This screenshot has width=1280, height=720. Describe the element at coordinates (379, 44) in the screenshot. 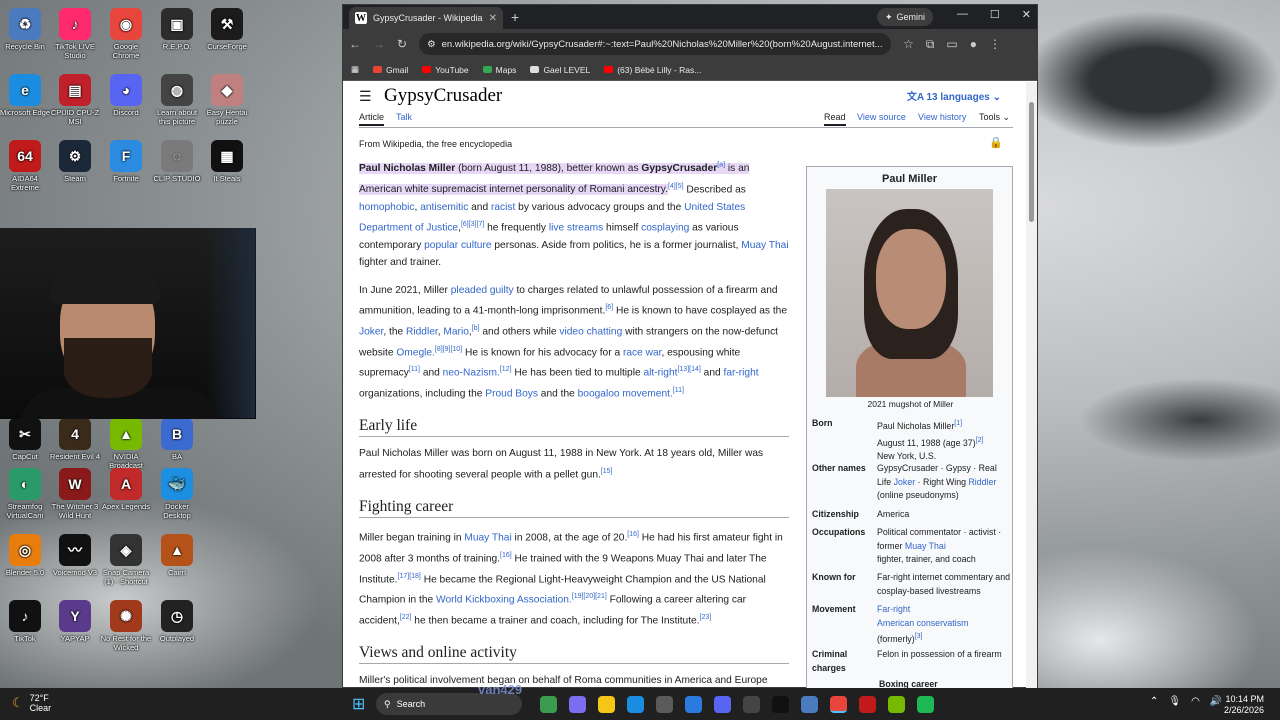

I see `forward-icon: →` at that location.